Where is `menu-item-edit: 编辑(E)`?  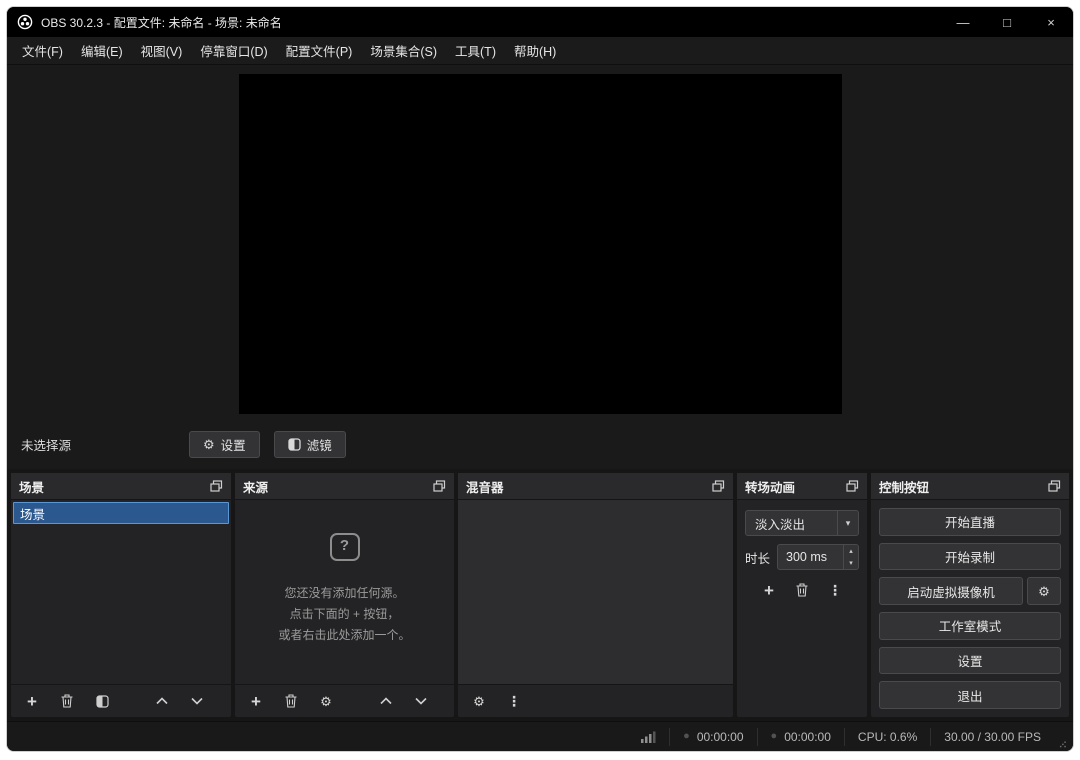 menu-item-edit: 编辑(E) is located at coordinates (102, 50).